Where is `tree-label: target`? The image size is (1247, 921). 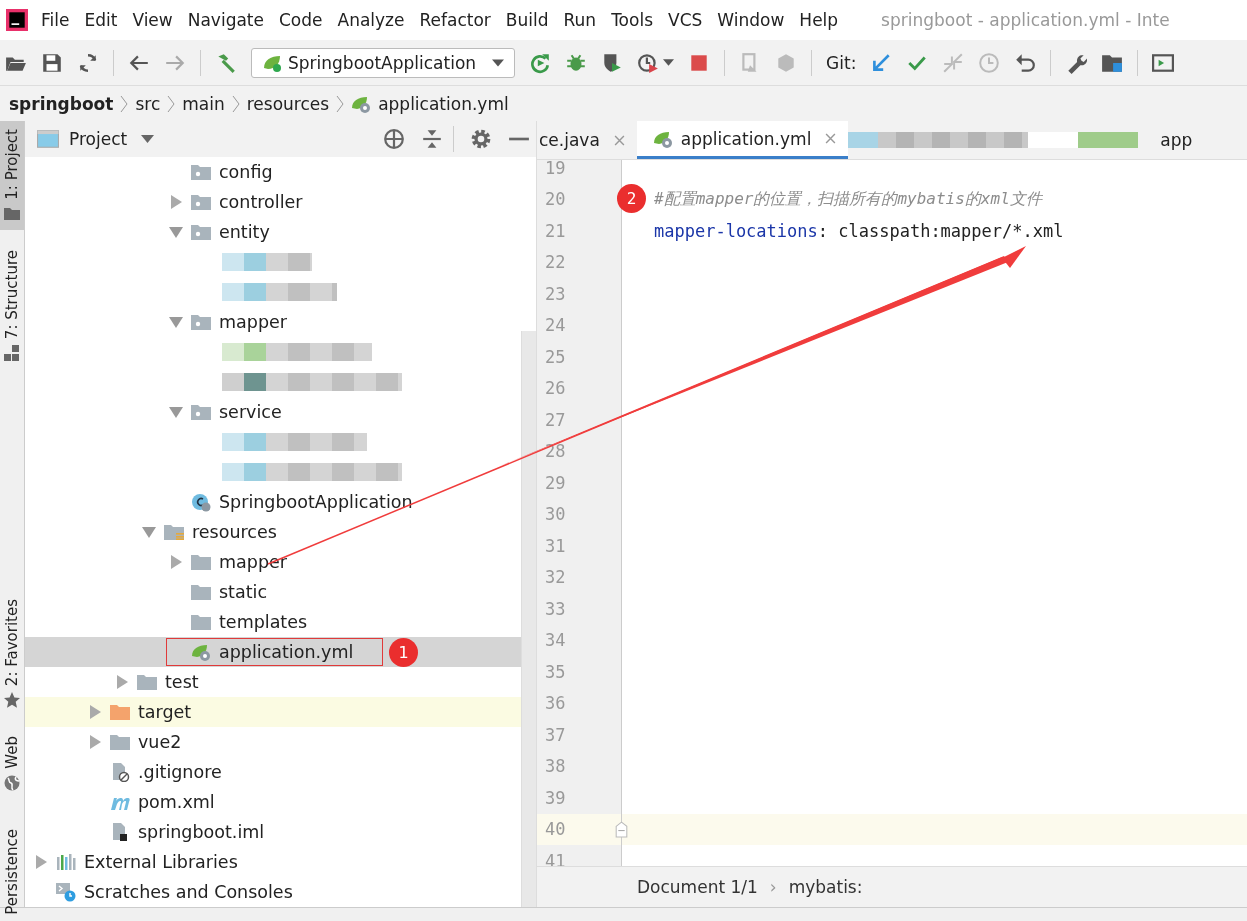 tree-label: target is located at coordinates (165, 712).